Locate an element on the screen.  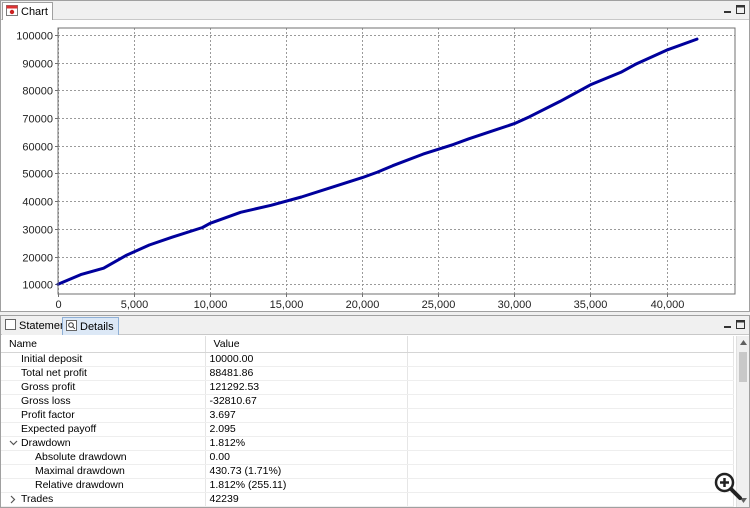
row-name: Expected payoff is located at coordinates (59, 428).